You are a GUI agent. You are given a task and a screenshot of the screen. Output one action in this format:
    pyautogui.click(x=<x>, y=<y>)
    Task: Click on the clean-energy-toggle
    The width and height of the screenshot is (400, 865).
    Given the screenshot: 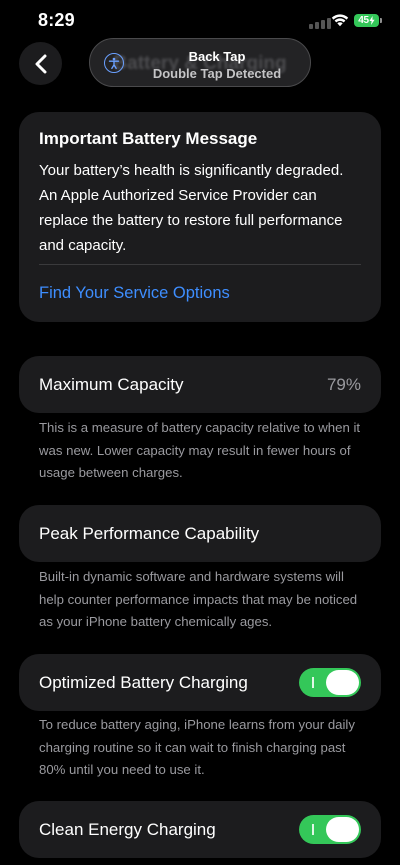 What is the action you would take?
    pyautogui.click(x=330, y=829)
    